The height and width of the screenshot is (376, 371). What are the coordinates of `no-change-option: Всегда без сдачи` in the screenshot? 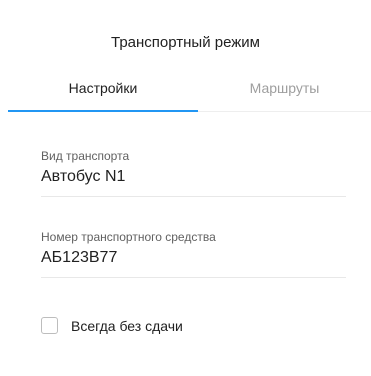 It's located at (141, 326).